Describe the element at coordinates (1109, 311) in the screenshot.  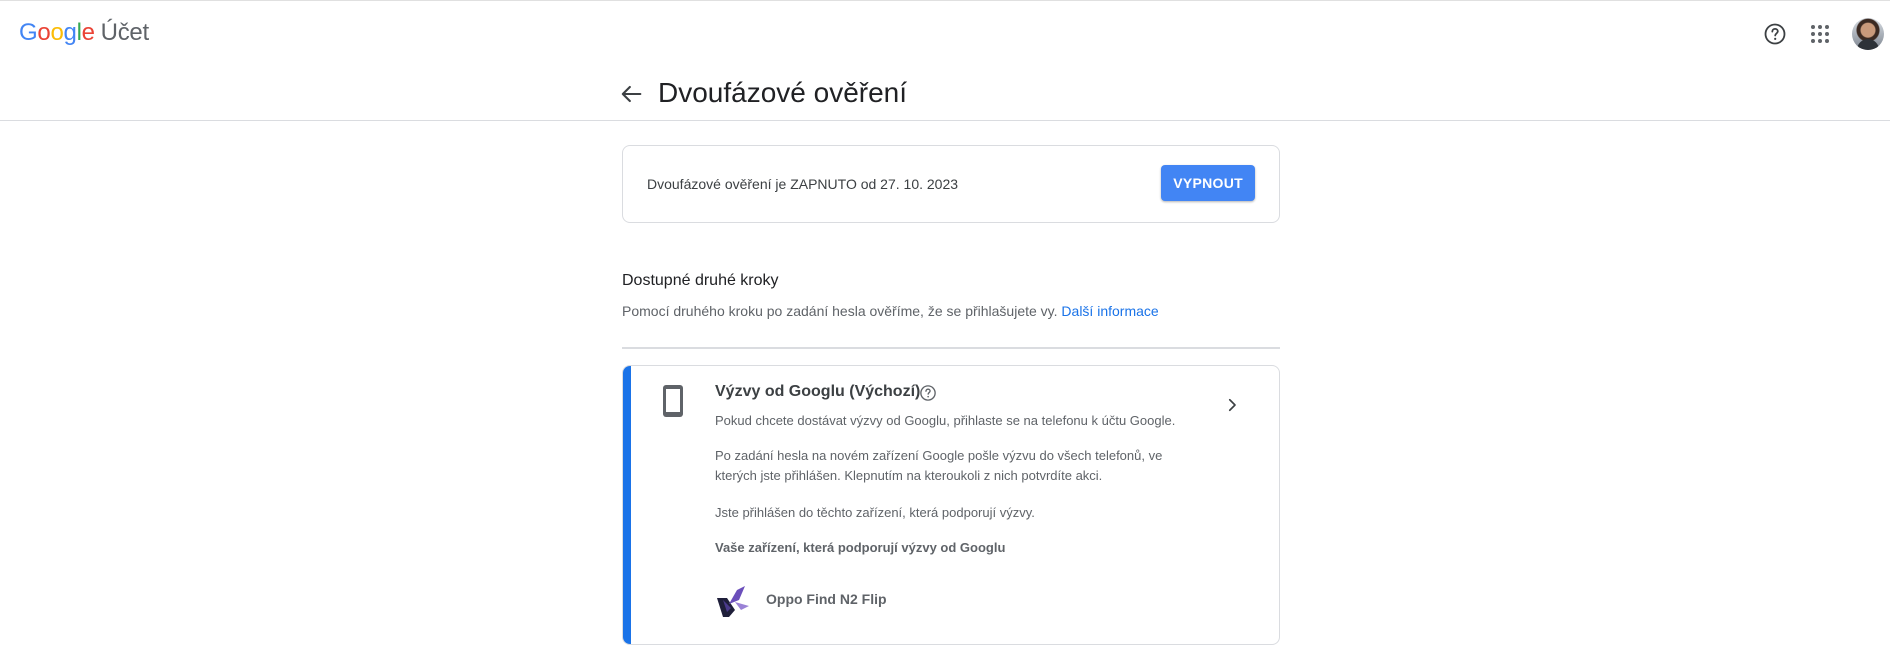
I see `more-info-link: Další informace` at that location.